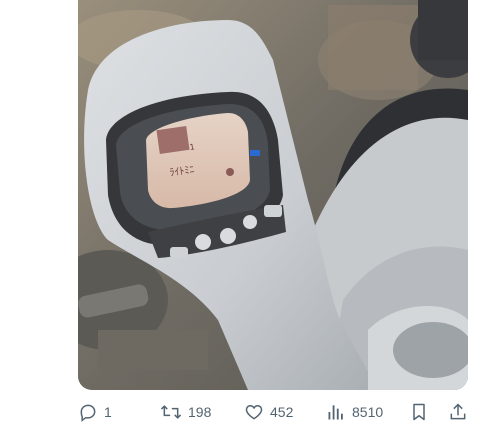  I want to click on like-button: 452, so click(268, 412).